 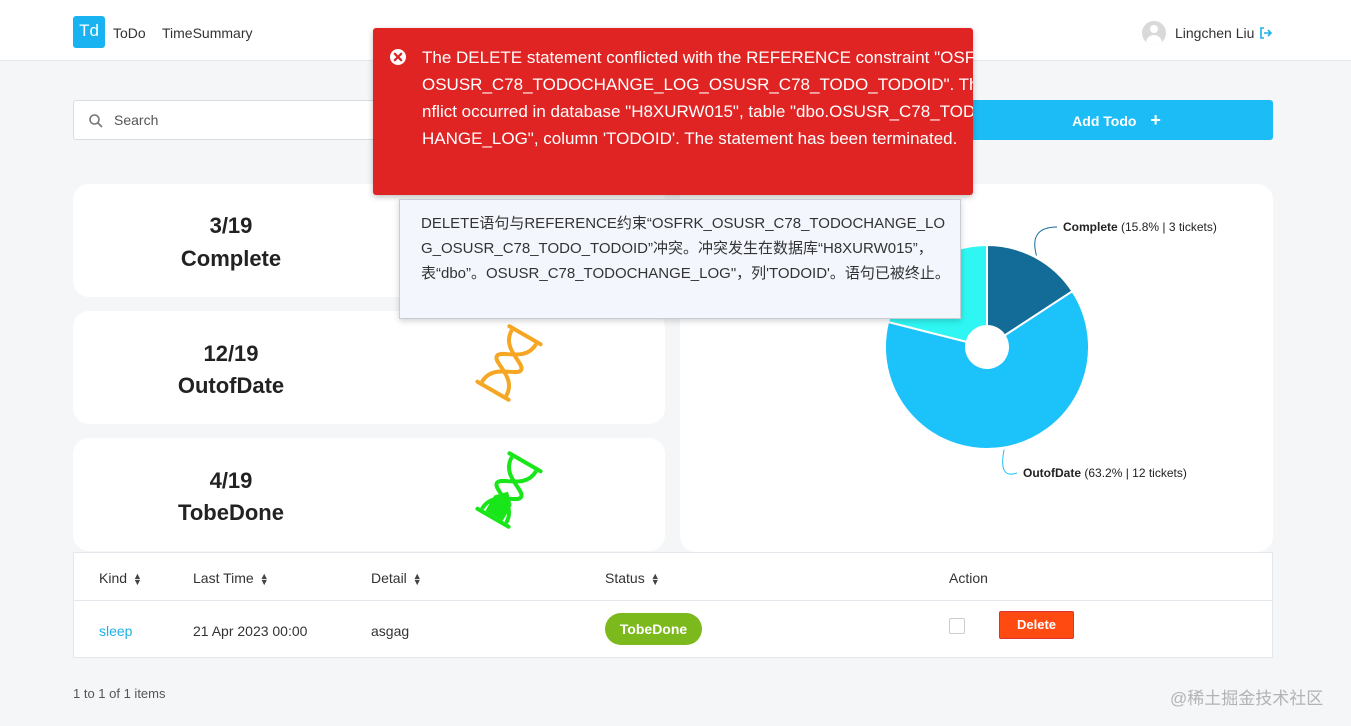 What do you see at coordinates (119, 693) in the screenshot?
I see `pager-info: 1 to 1 of 1 items` at bounding box center [119, 693].